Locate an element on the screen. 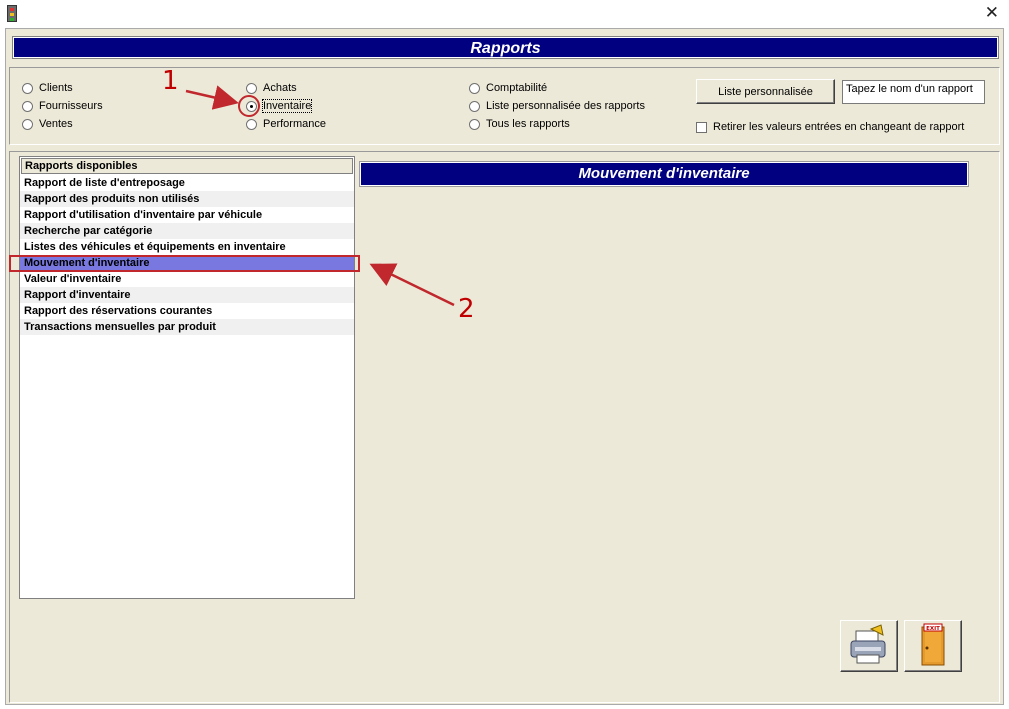 The height and width of the screenshot is (709, 1009). page-title: Rapports is located at coordinates (505, 47).